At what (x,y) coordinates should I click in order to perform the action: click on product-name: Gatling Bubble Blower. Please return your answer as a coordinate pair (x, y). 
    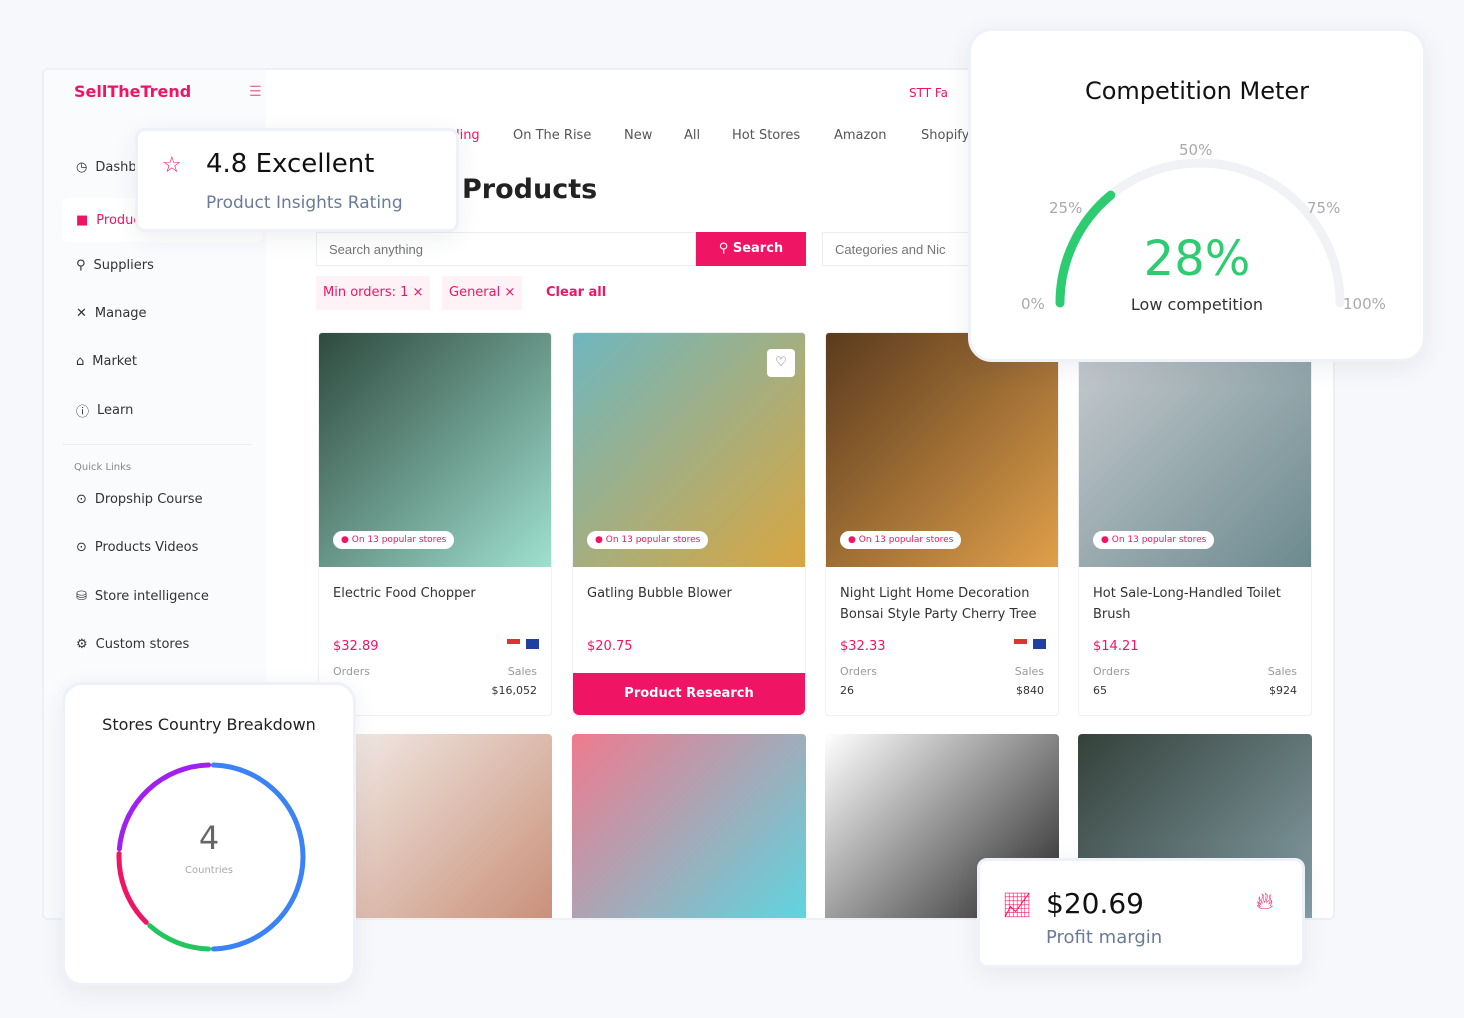
    Looking at the image, I should click on (692, 593).